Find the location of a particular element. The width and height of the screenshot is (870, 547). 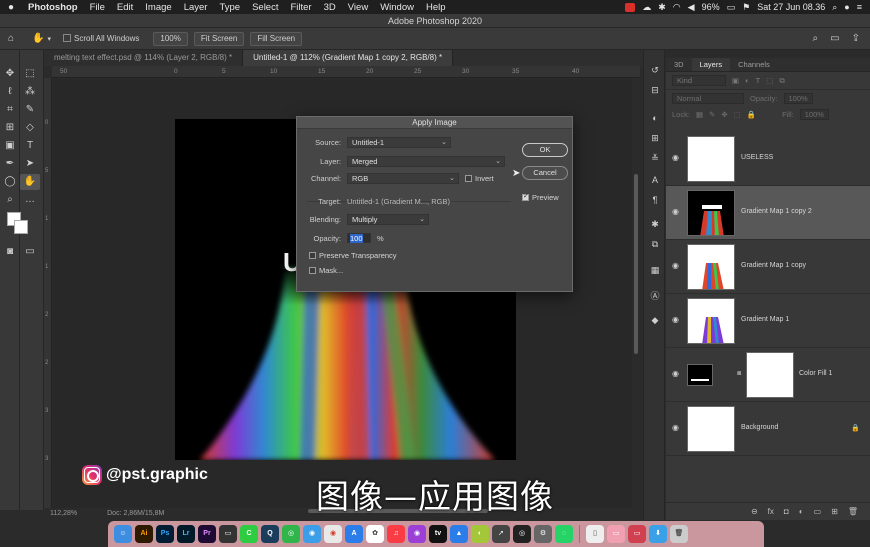

tab-channels: Channels is located at coordinates (754, 64).